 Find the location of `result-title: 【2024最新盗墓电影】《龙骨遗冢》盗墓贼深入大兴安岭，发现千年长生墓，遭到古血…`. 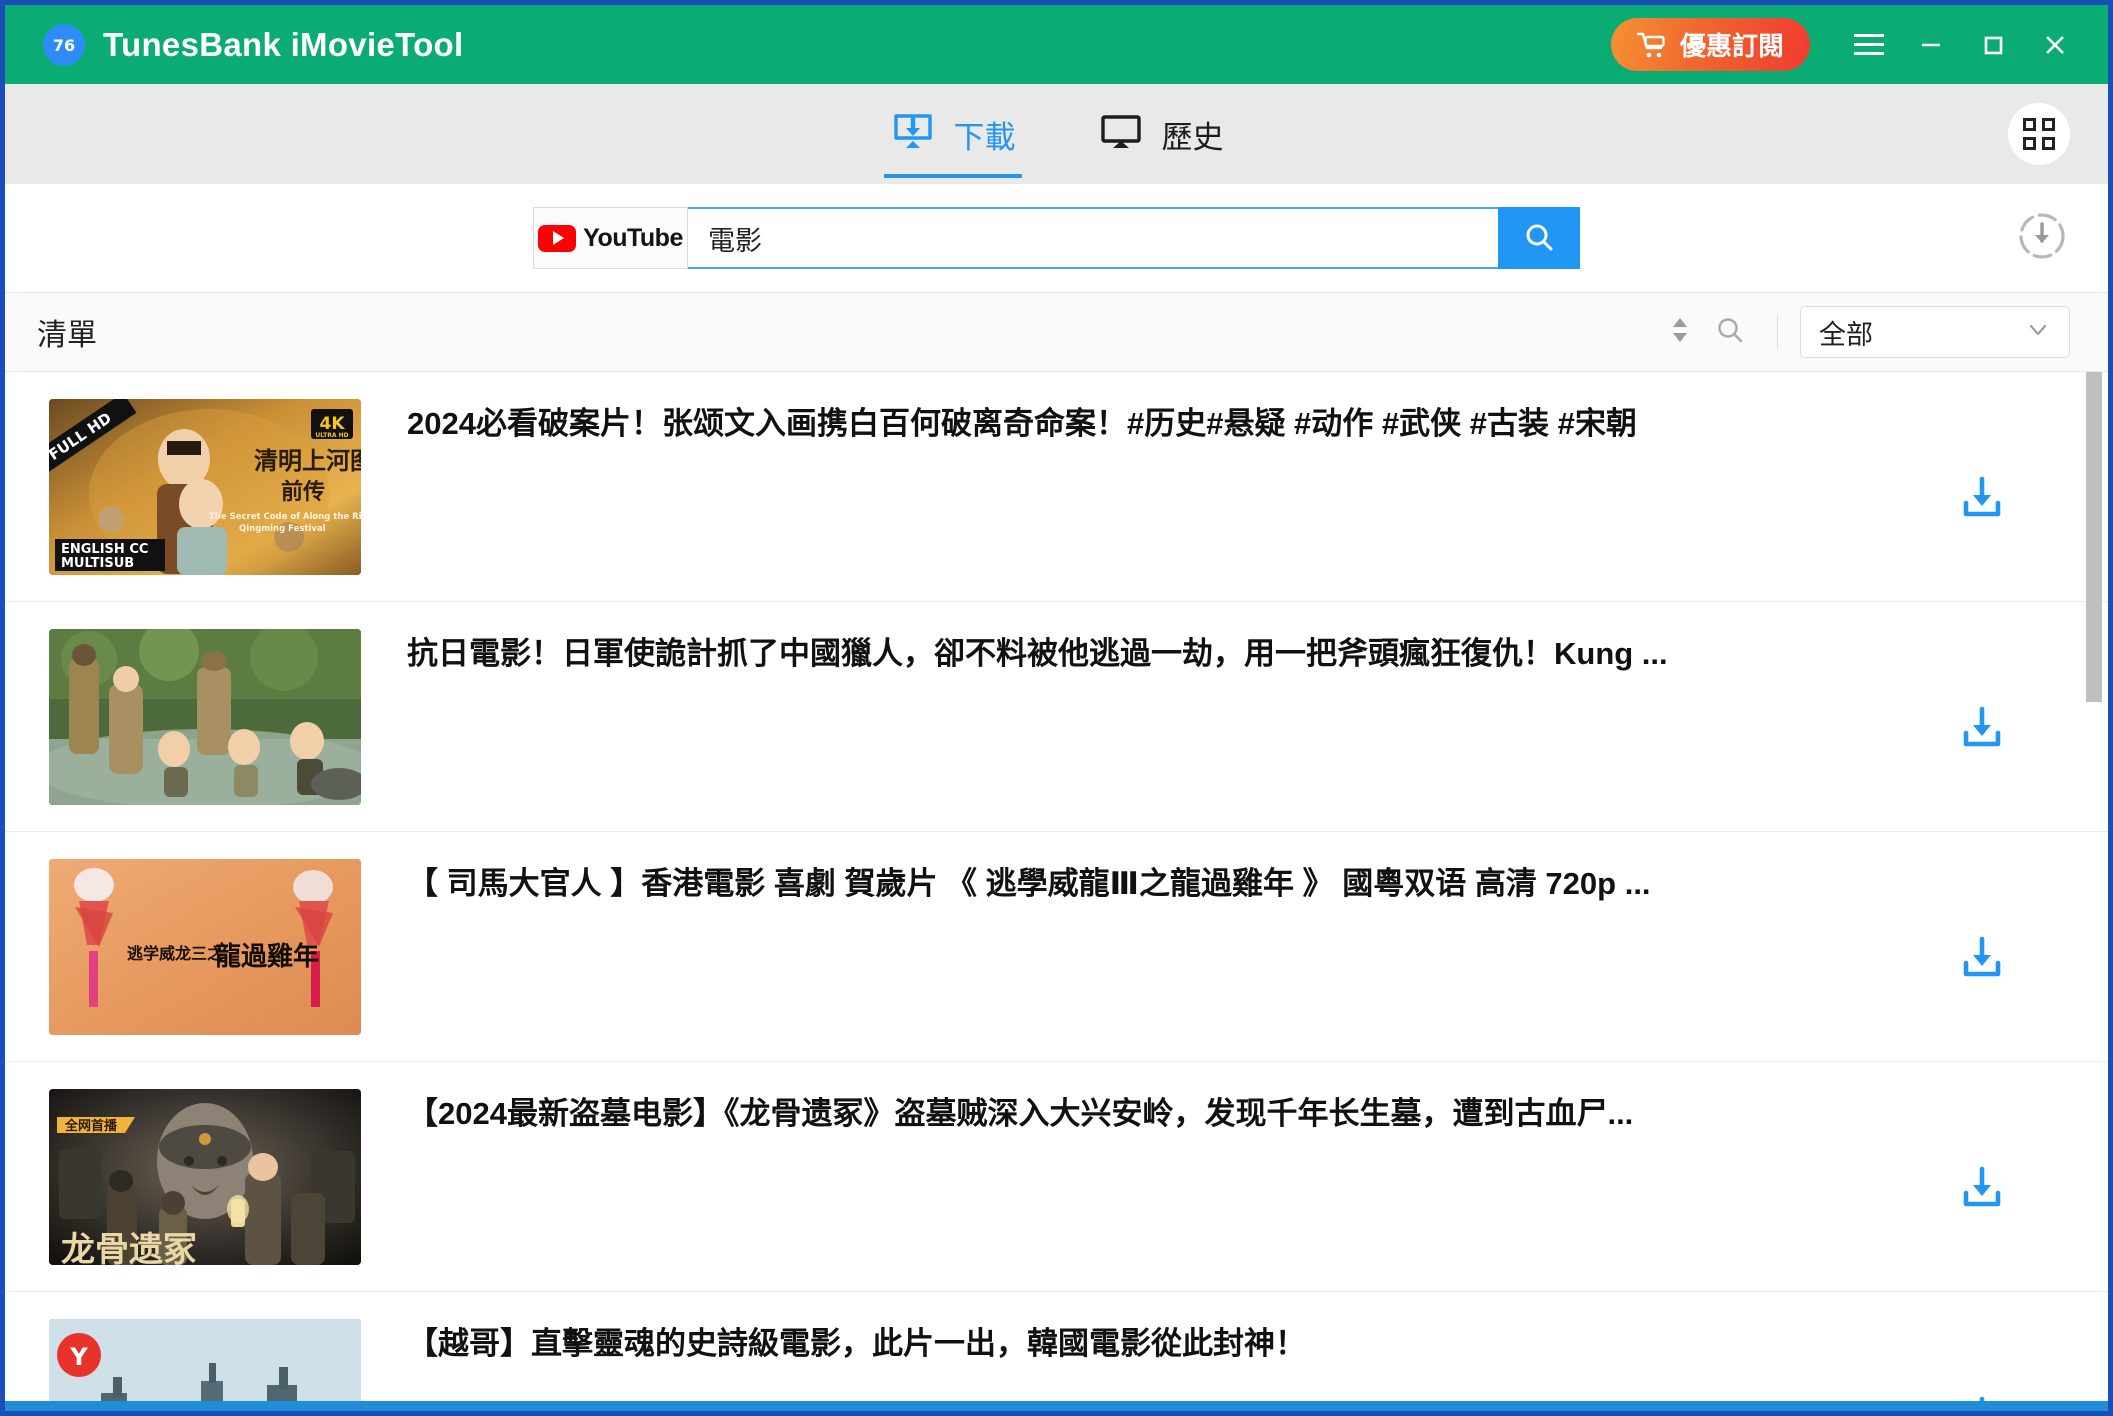

result-title: 【2024最新盗墓电影】《龙骨遗冢》盗墓贼深入大兴安岭，发现千年长生墓，遭到古血… is located at coordinates (1020, 1113).